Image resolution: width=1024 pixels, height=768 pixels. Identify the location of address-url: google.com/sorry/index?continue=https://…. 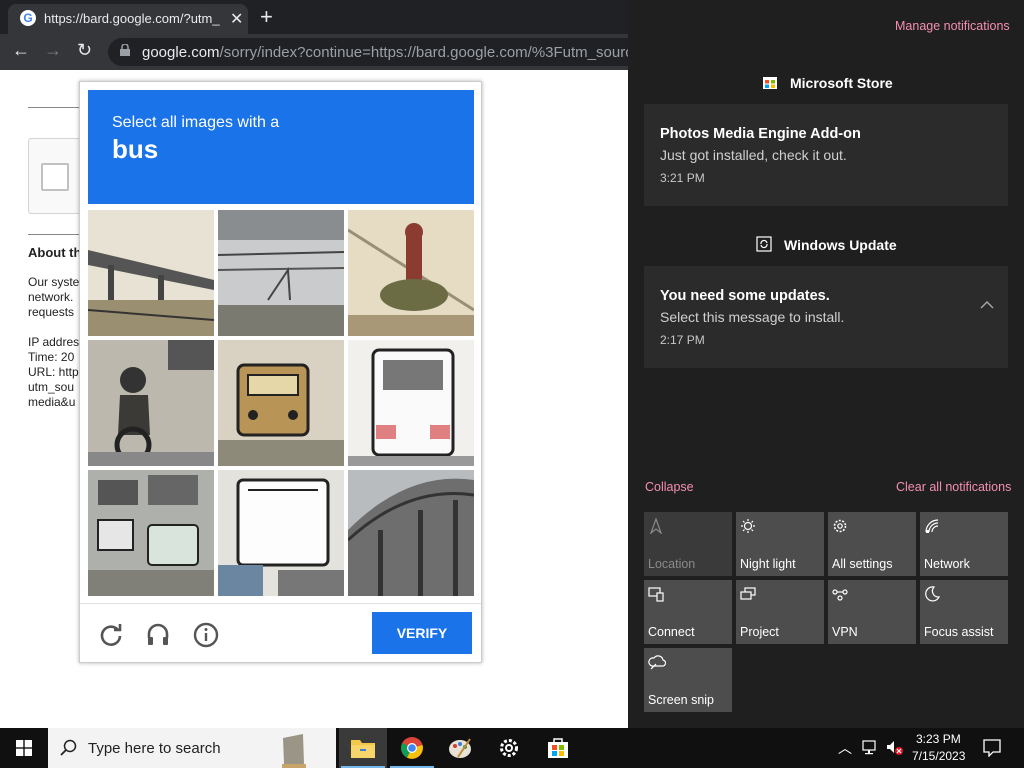
(402, 52).